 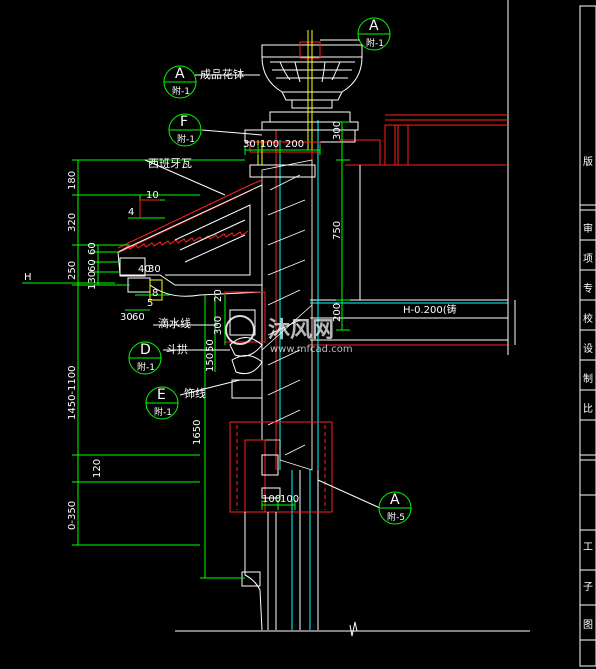 What do you see at coordinates (174, 323) in the screenshot?
I see `drip-line-label: 滴水线` at bounding box center [174, 323].